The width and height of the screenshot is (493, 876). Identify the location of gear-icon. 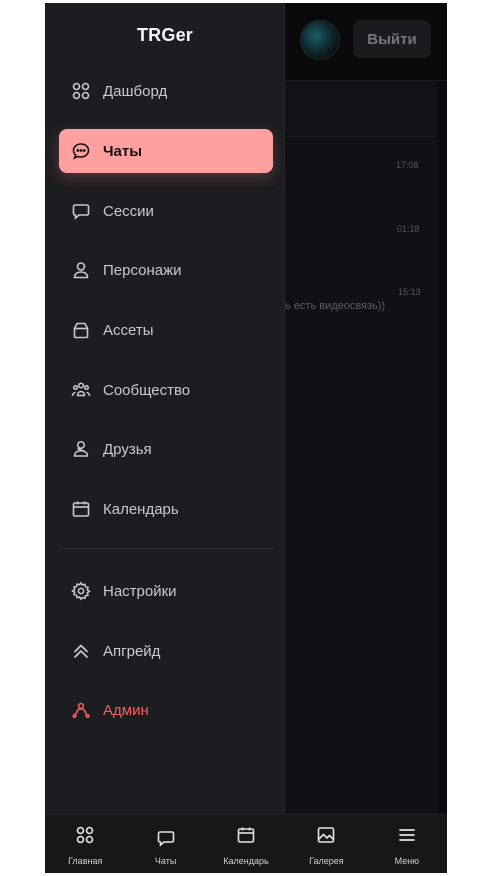
(81, 591).